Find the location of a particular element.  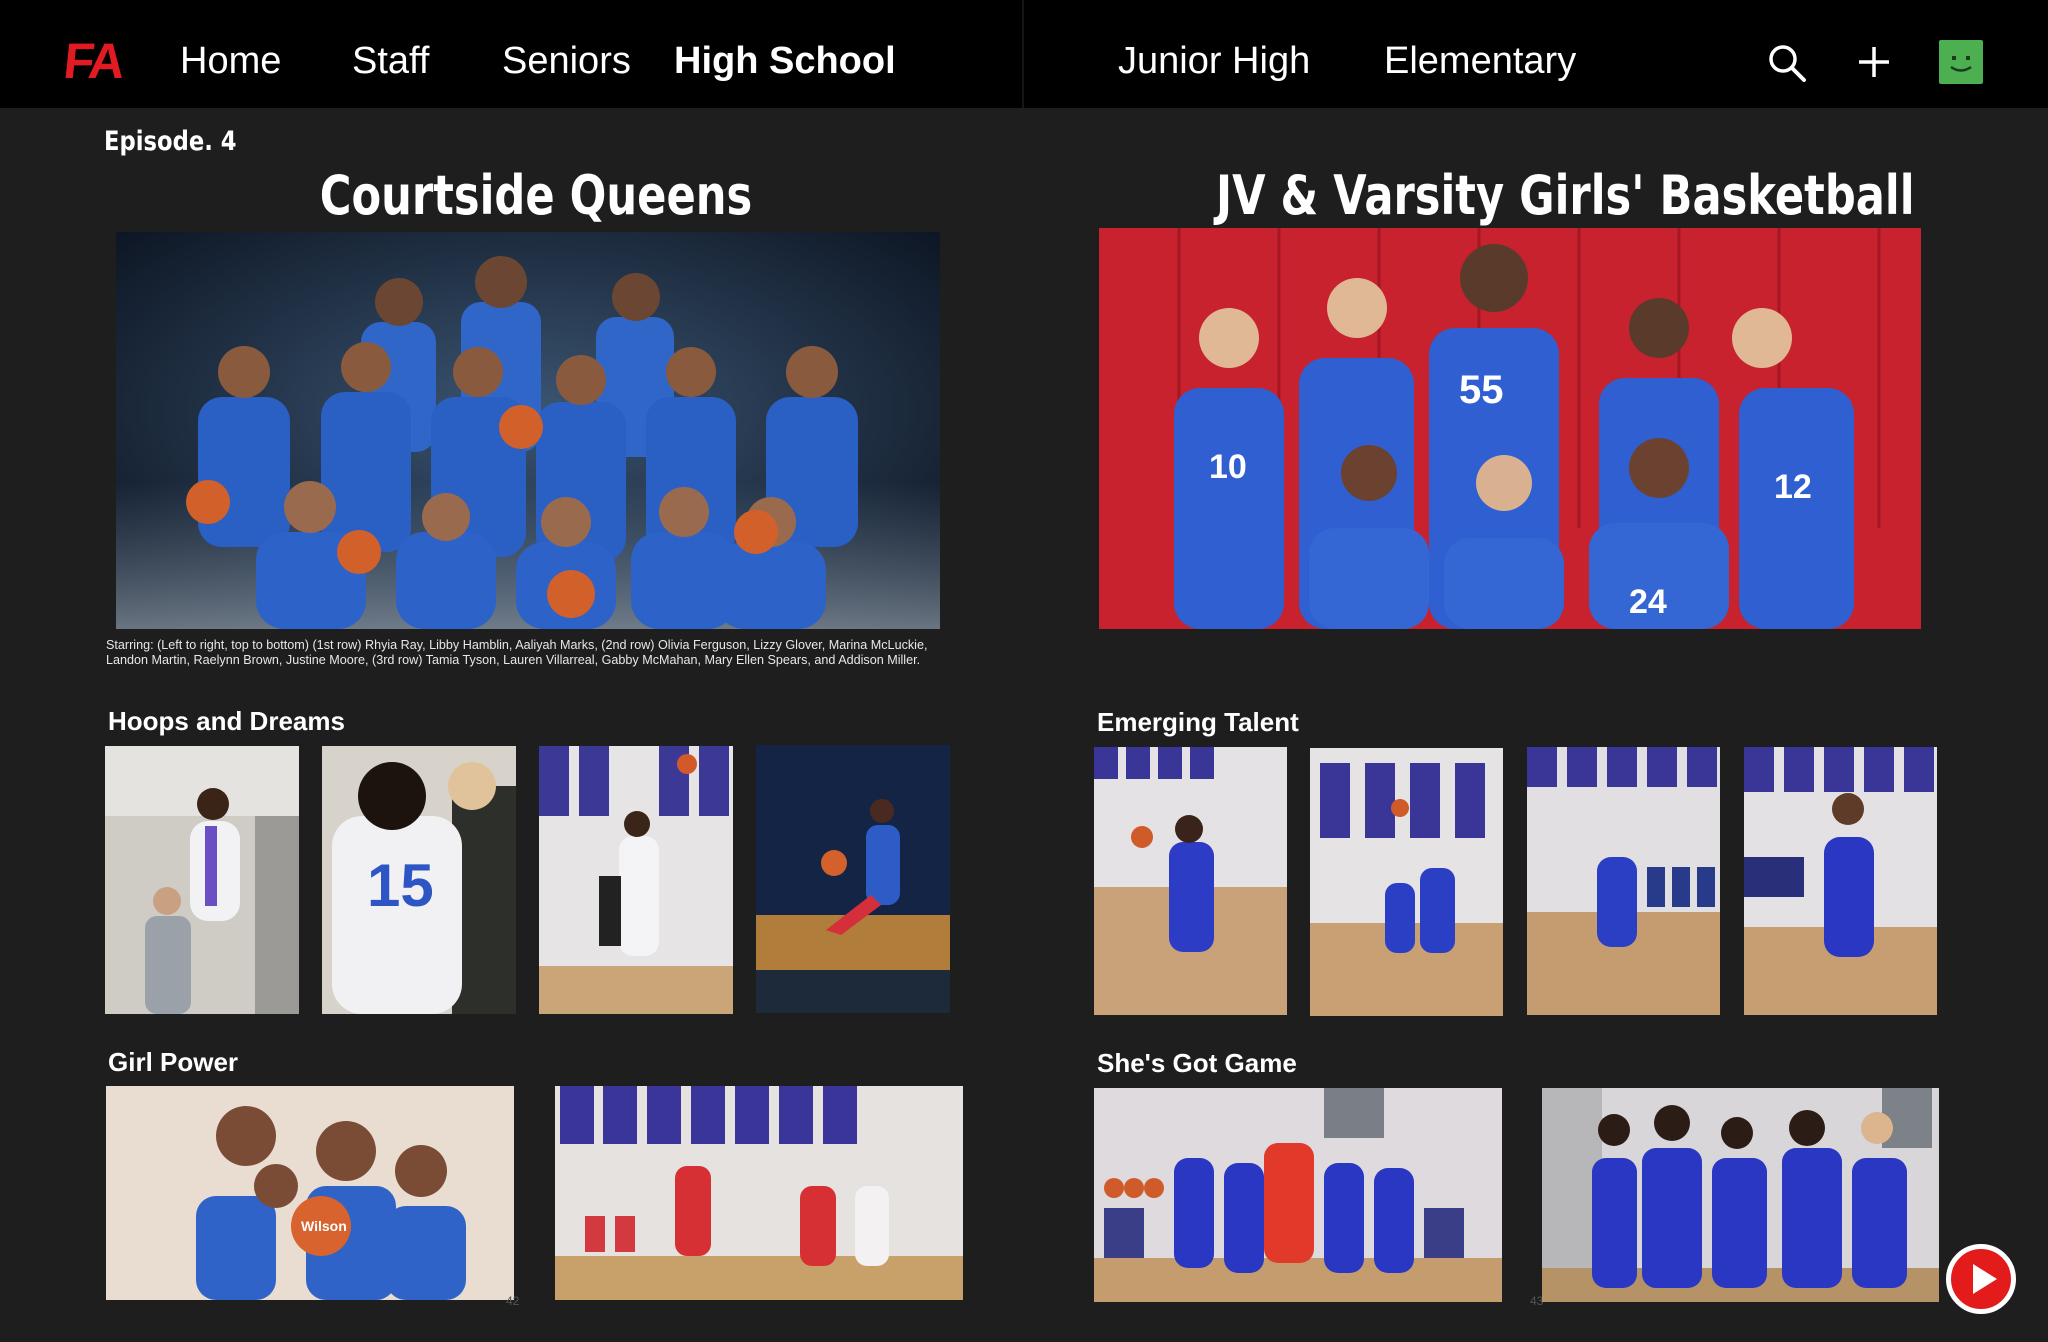

fa-logo: FA is located at coordinates (93, 61).